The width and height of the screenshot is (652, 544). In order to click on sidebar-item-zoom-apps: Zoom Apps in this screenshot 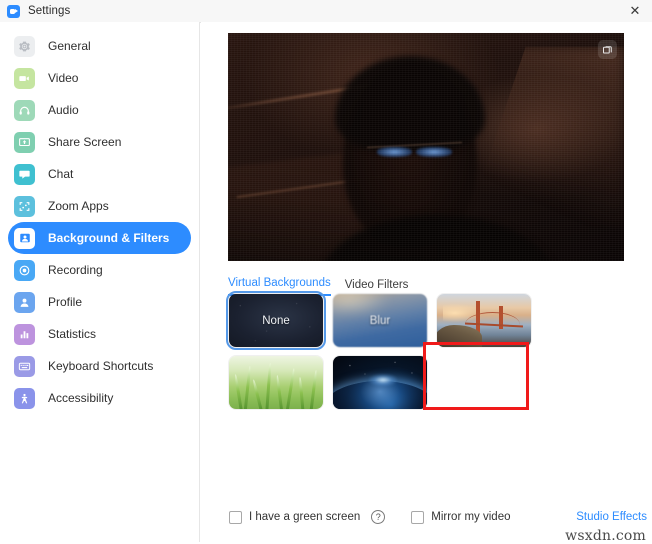, I will do `click(99, 206)`.